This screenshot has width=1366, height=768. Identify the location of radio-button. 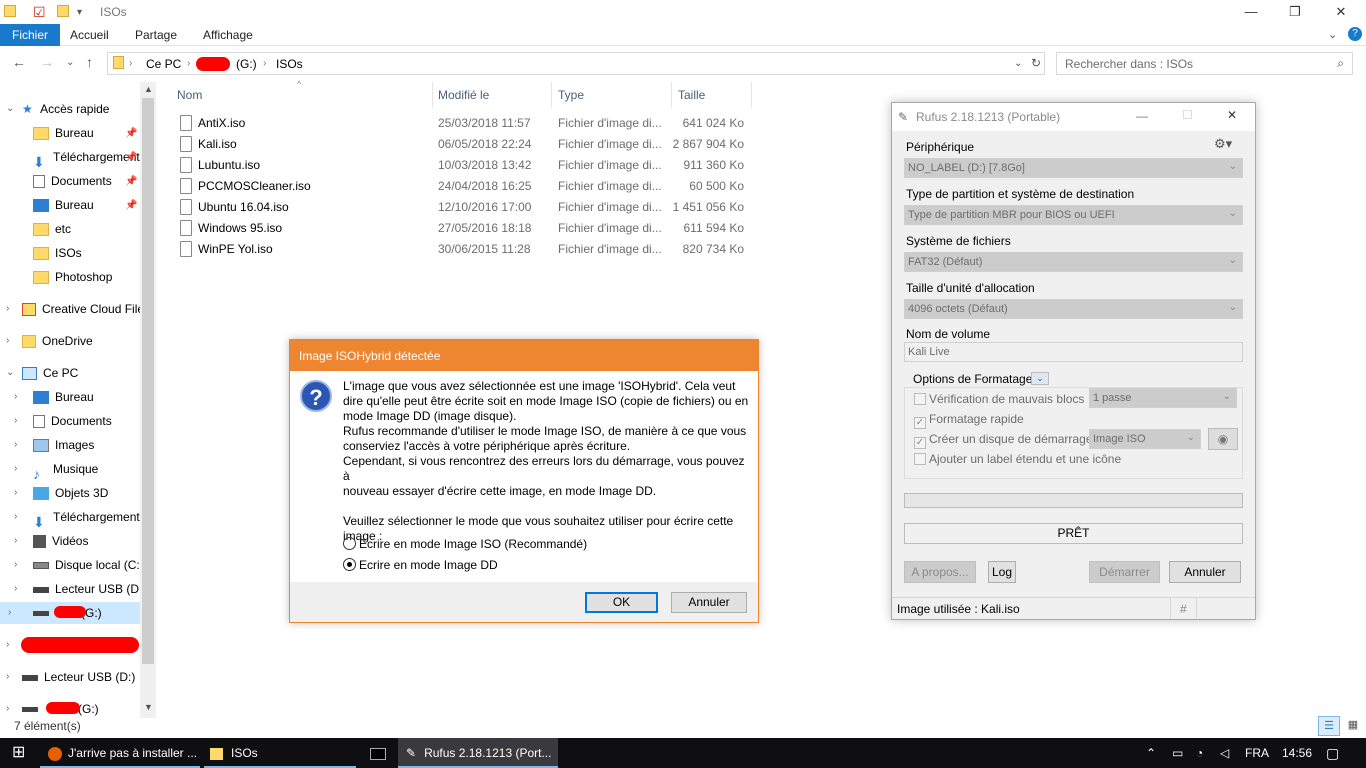
(349, 564).